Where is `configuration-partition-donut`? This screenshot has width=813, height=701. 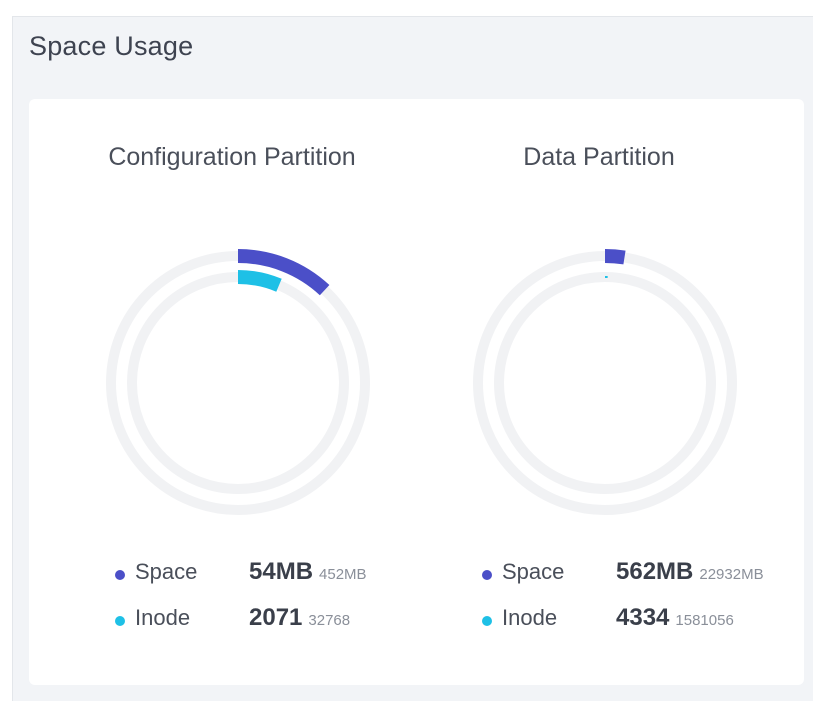
configuration-partition-donut is located at coordinates (238, 382).